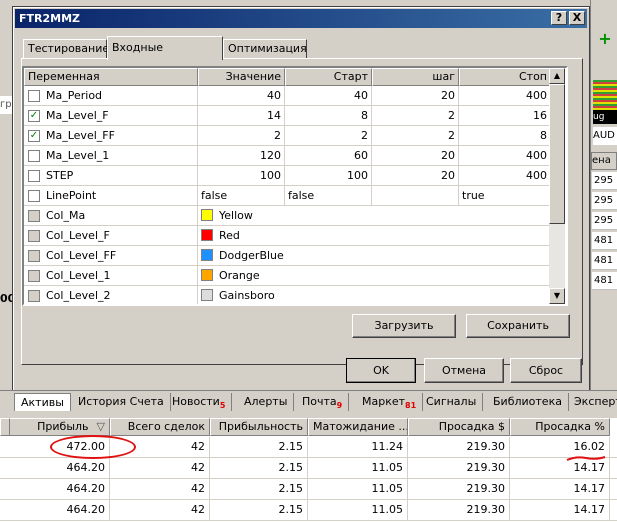 Image resolution: width=617 pixels, height=522 pixels. Describe the element at coordinates (592, 402) in the screenshot. I see `terminal-tab: Эксперт` at that location.